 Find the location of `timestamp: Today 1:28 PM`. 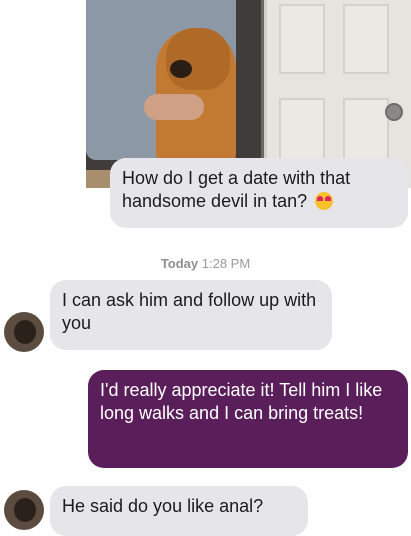

timestamp: Today 1:28 PM is located at coordinates (205, 263).